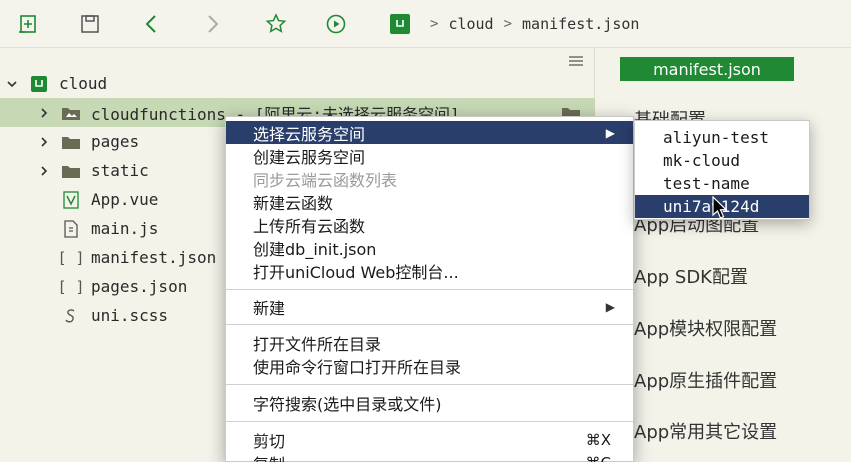 This screenshot has height=462, width=851. Describe the element at coordinates (269, 441) in the screenshot. I see `menu-item-label: 剪切` at that location.